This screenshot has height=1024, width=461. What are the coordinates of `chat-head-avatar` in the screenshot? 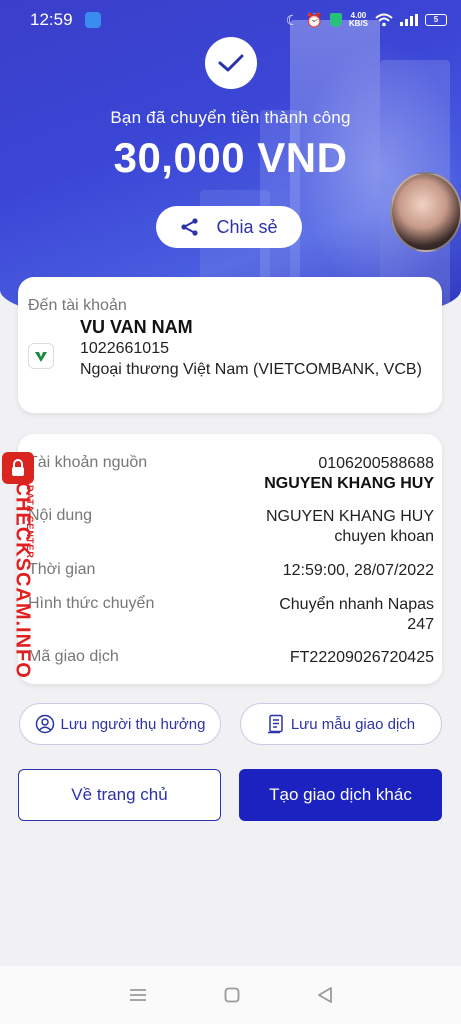 It's located at (425, 212).